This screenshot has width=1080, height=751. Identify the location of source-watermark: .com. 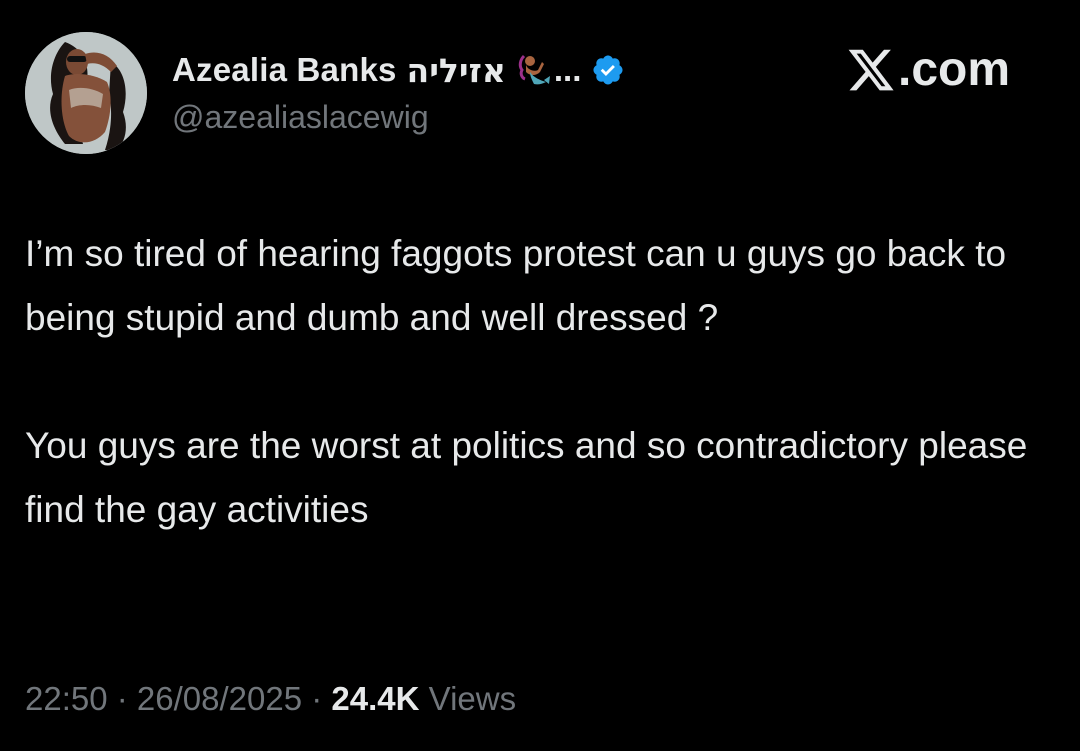
(928, 69).